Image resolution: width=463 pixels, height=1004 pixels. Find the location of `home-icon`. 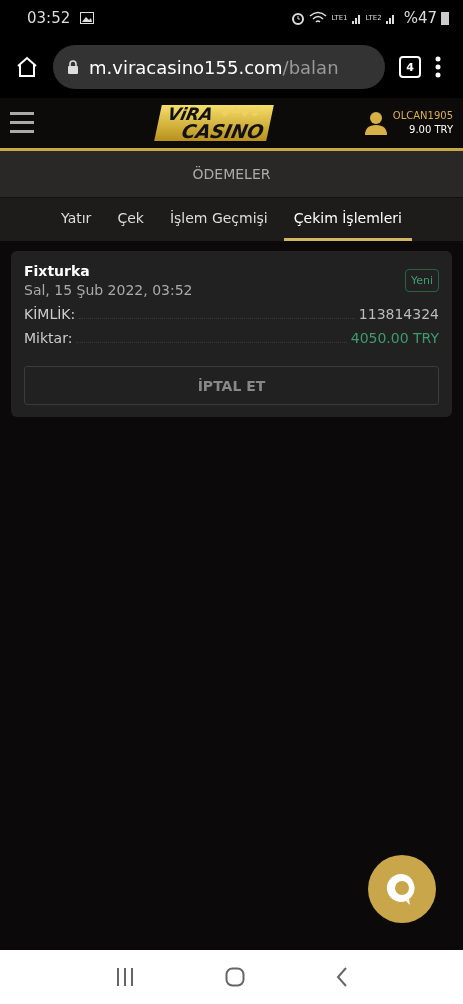

home-icon is located at coordinates (27, 67).